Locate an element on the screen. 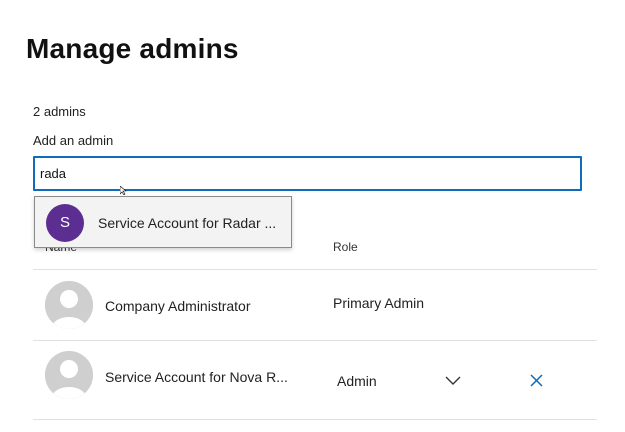 This screenshot has width=625, height=432. close-icon is located at coordinates (536, 380).